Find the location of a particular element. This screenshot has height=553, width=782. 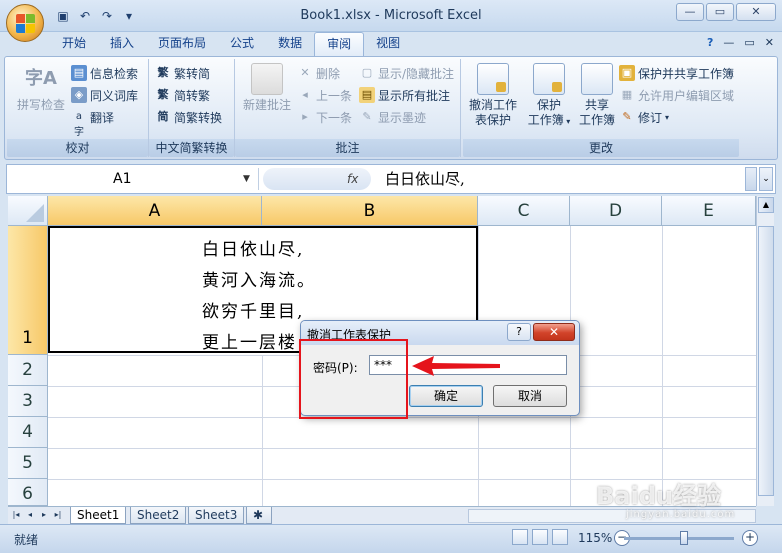

show-hide-comment-button: ▢ 显示/隐藏批注 is located at coordinates (406, 73).